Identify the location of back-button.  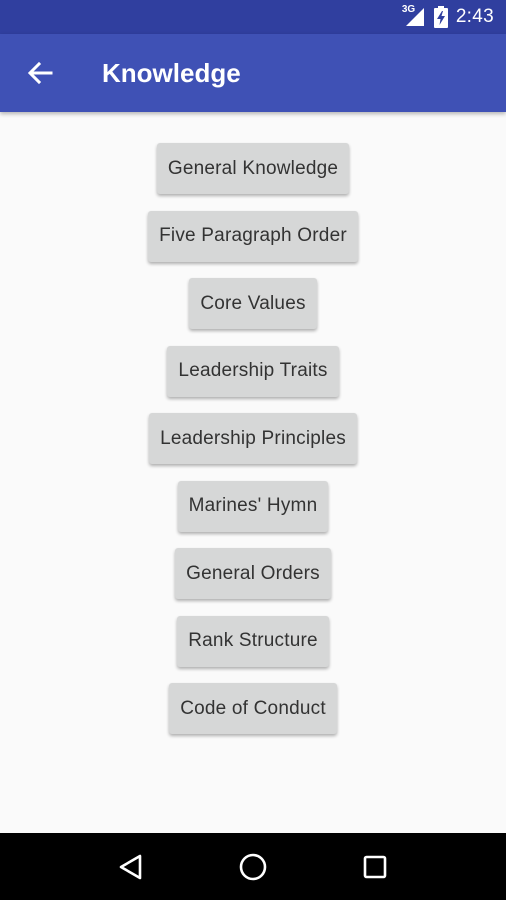
(40, 73).